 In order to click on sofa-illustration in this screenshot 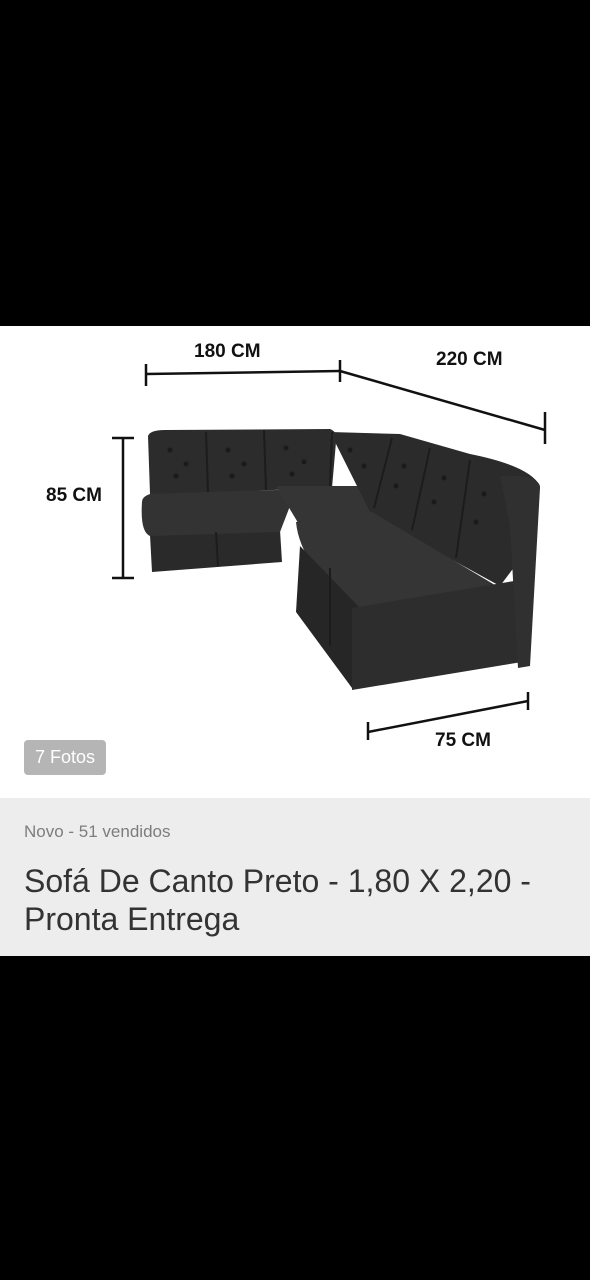, I will do `click(340, 559)`.